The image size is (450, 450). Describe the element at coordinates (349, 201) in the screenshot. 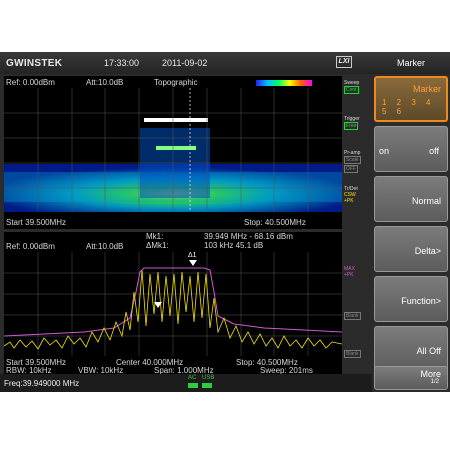

I see `trace1-detector: +PK` at that location.